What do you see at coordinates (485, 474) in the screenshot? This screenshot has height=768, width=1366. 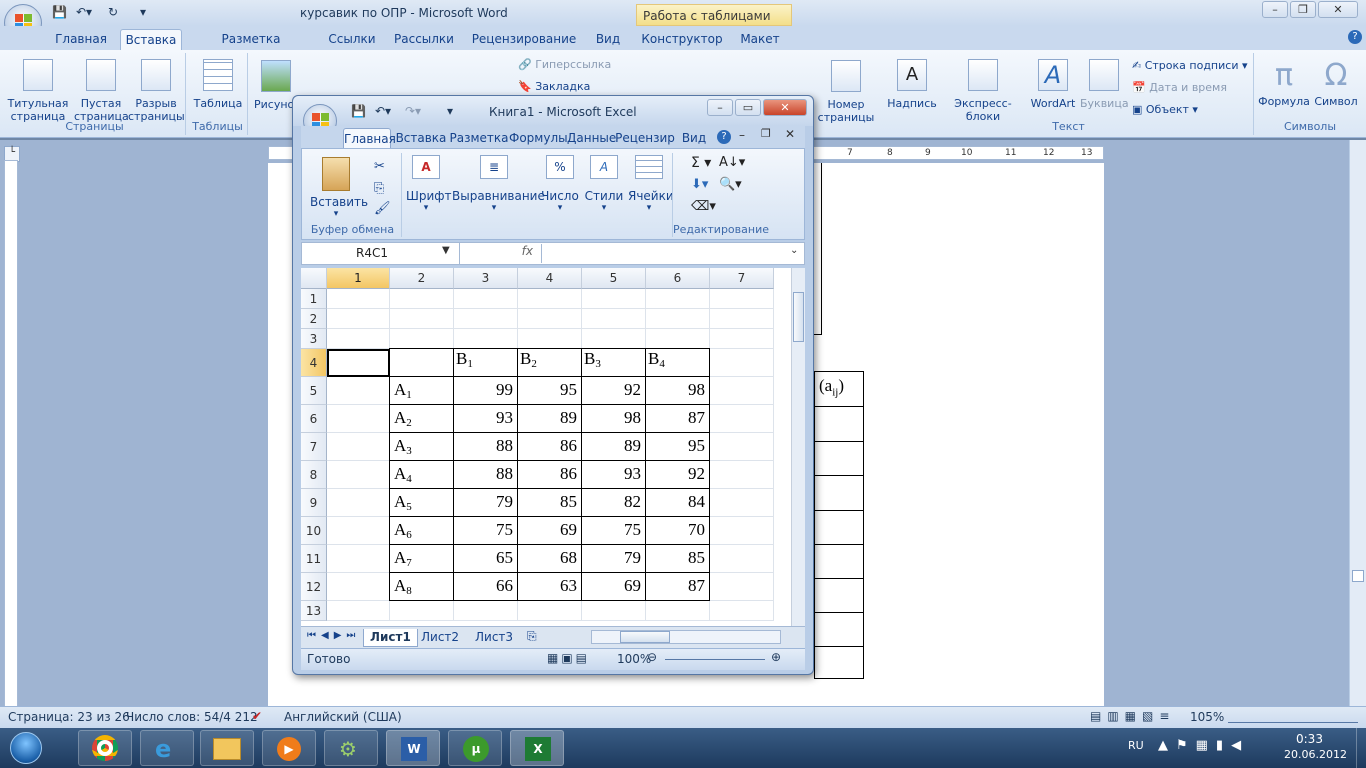 I see `table-value-cell: 88` at bounding box center [485, 474].